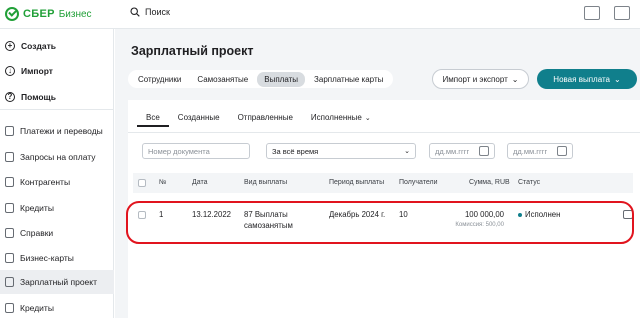  I want to click on sidebar-item-label: Запросы на оплату, so click(58, 157).